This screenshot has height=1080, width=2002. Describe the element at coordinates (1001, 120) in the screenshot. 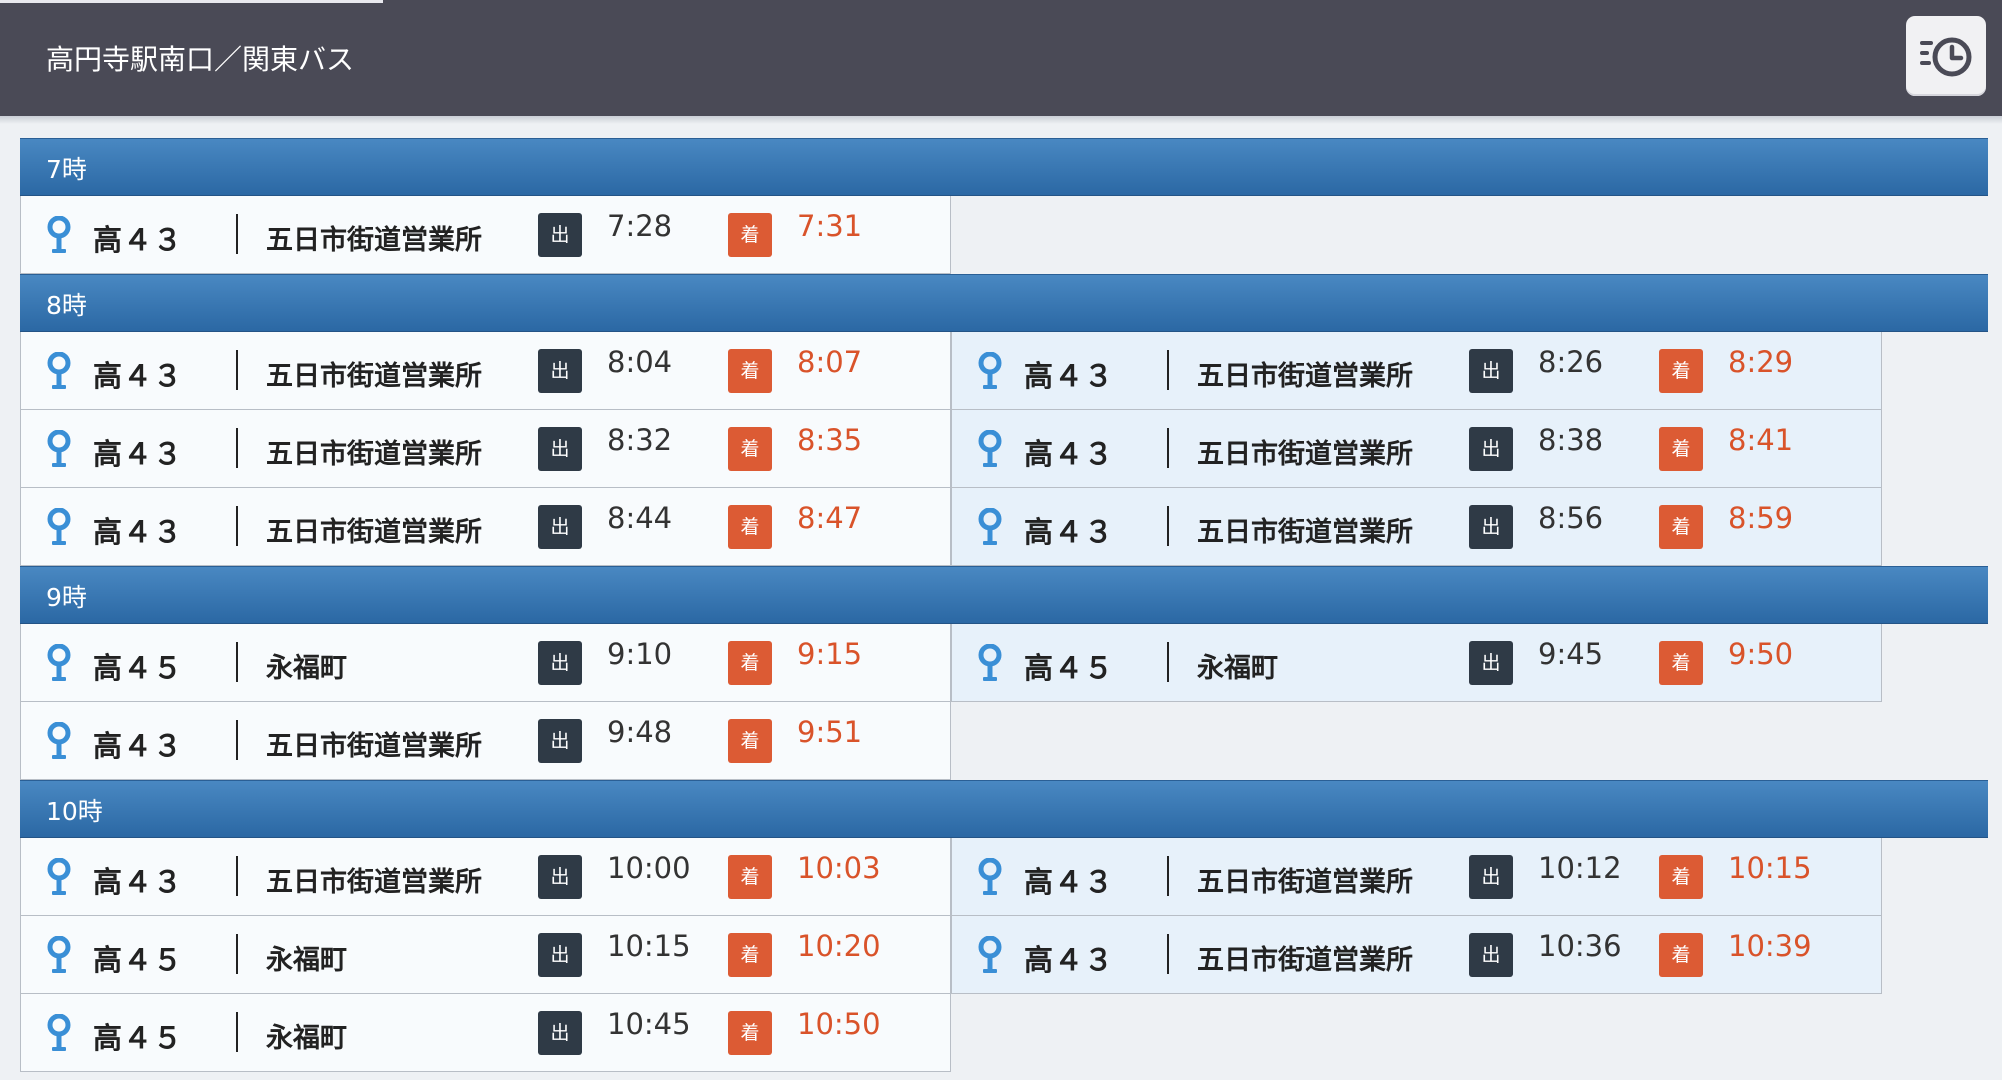

I see `header-shadow` at that location.